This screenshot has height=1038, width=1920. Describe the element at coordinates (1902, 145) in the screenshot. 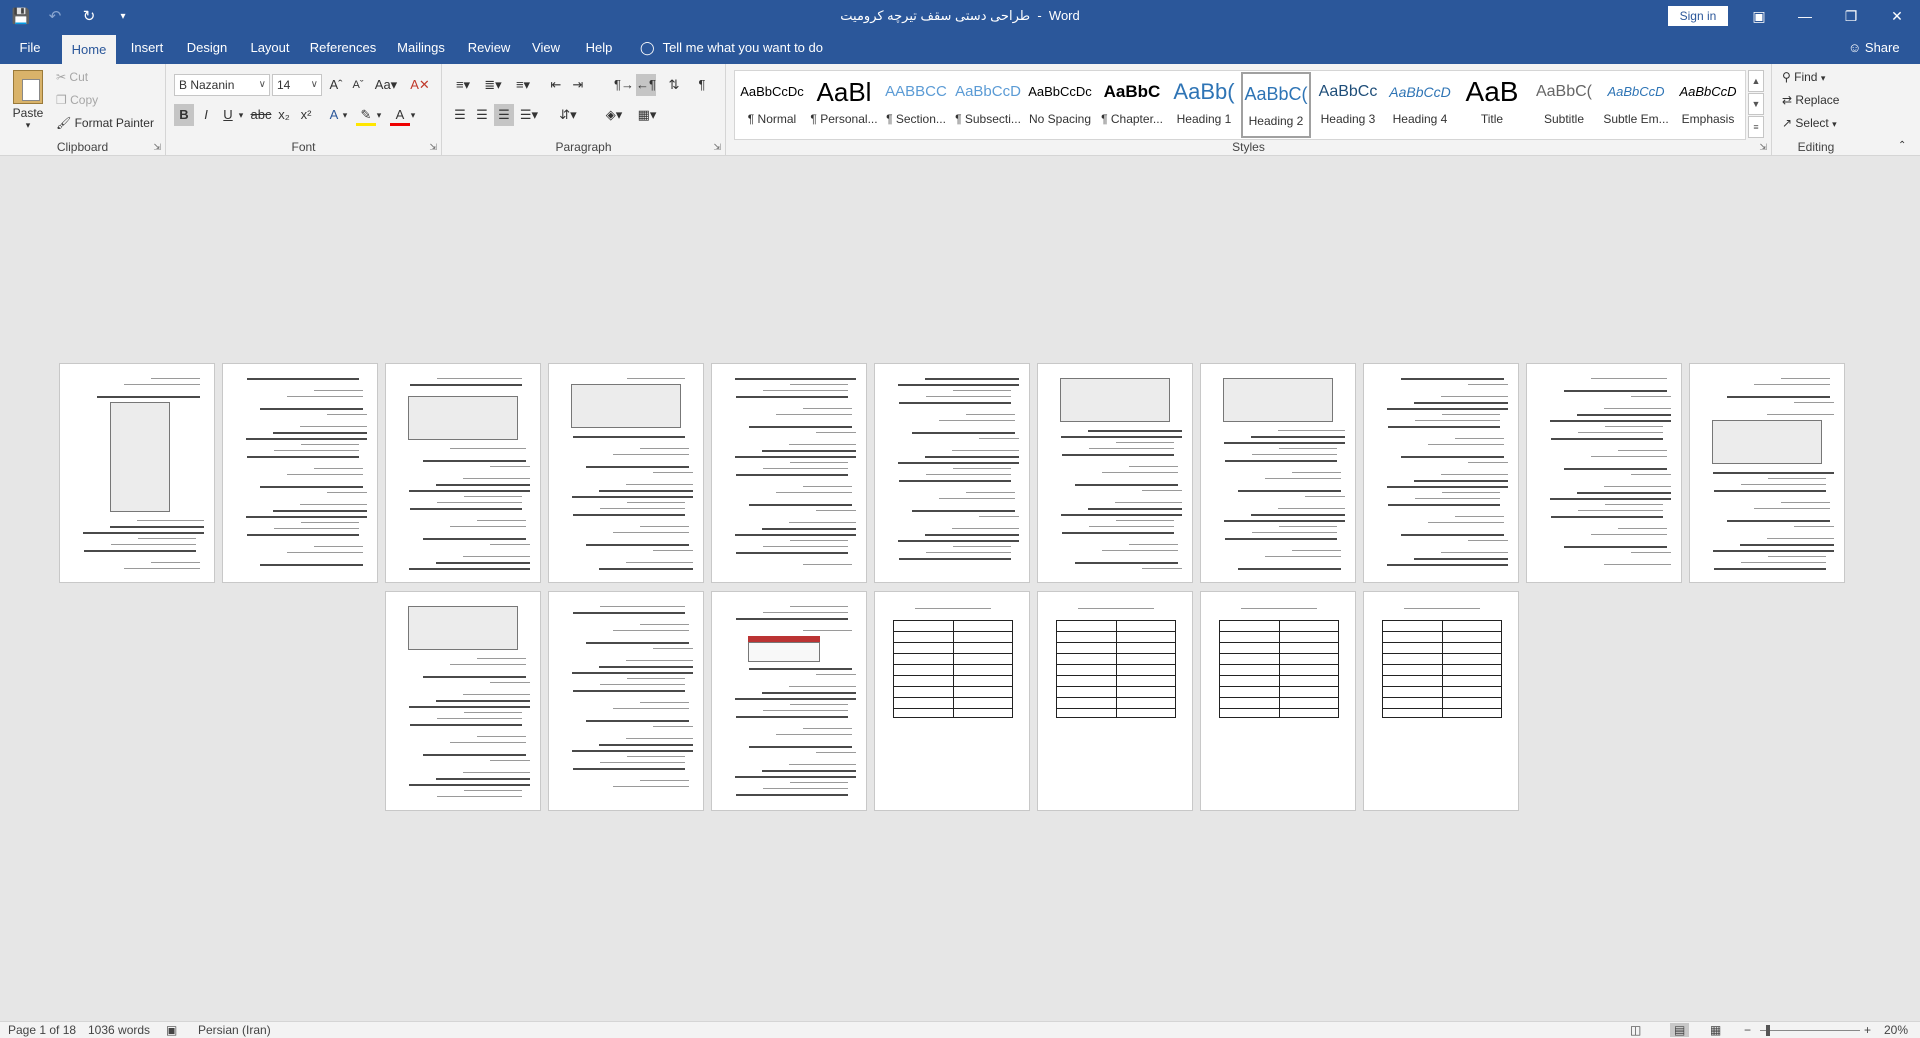

I see `collapse-ribbon-icon: ⌃` at that location.